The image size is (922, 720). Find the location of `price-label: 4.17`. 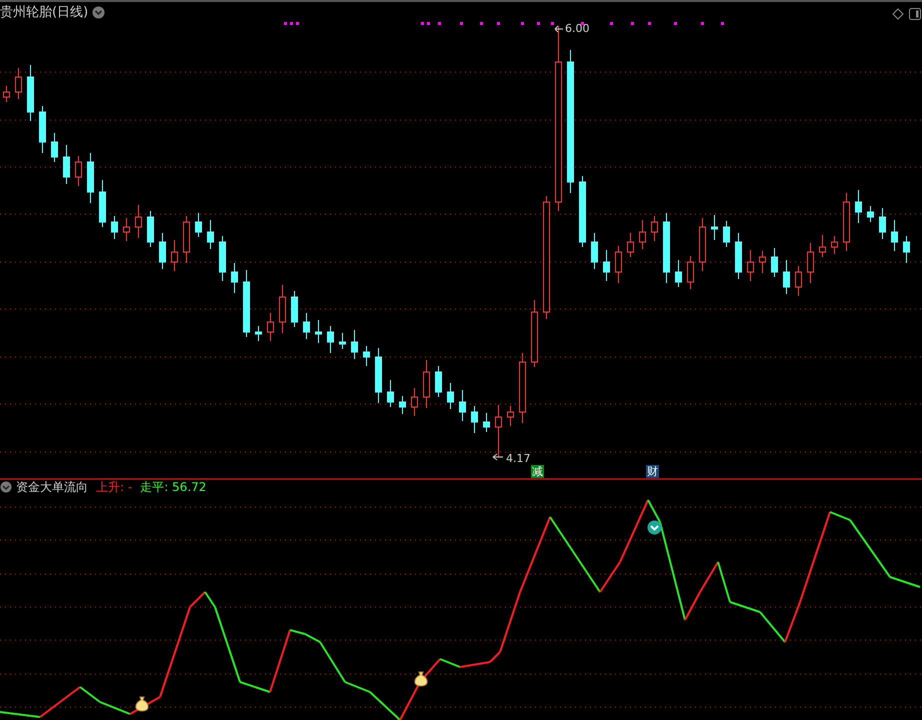

price-label: 4.17 is located at coordinates (518, 458).